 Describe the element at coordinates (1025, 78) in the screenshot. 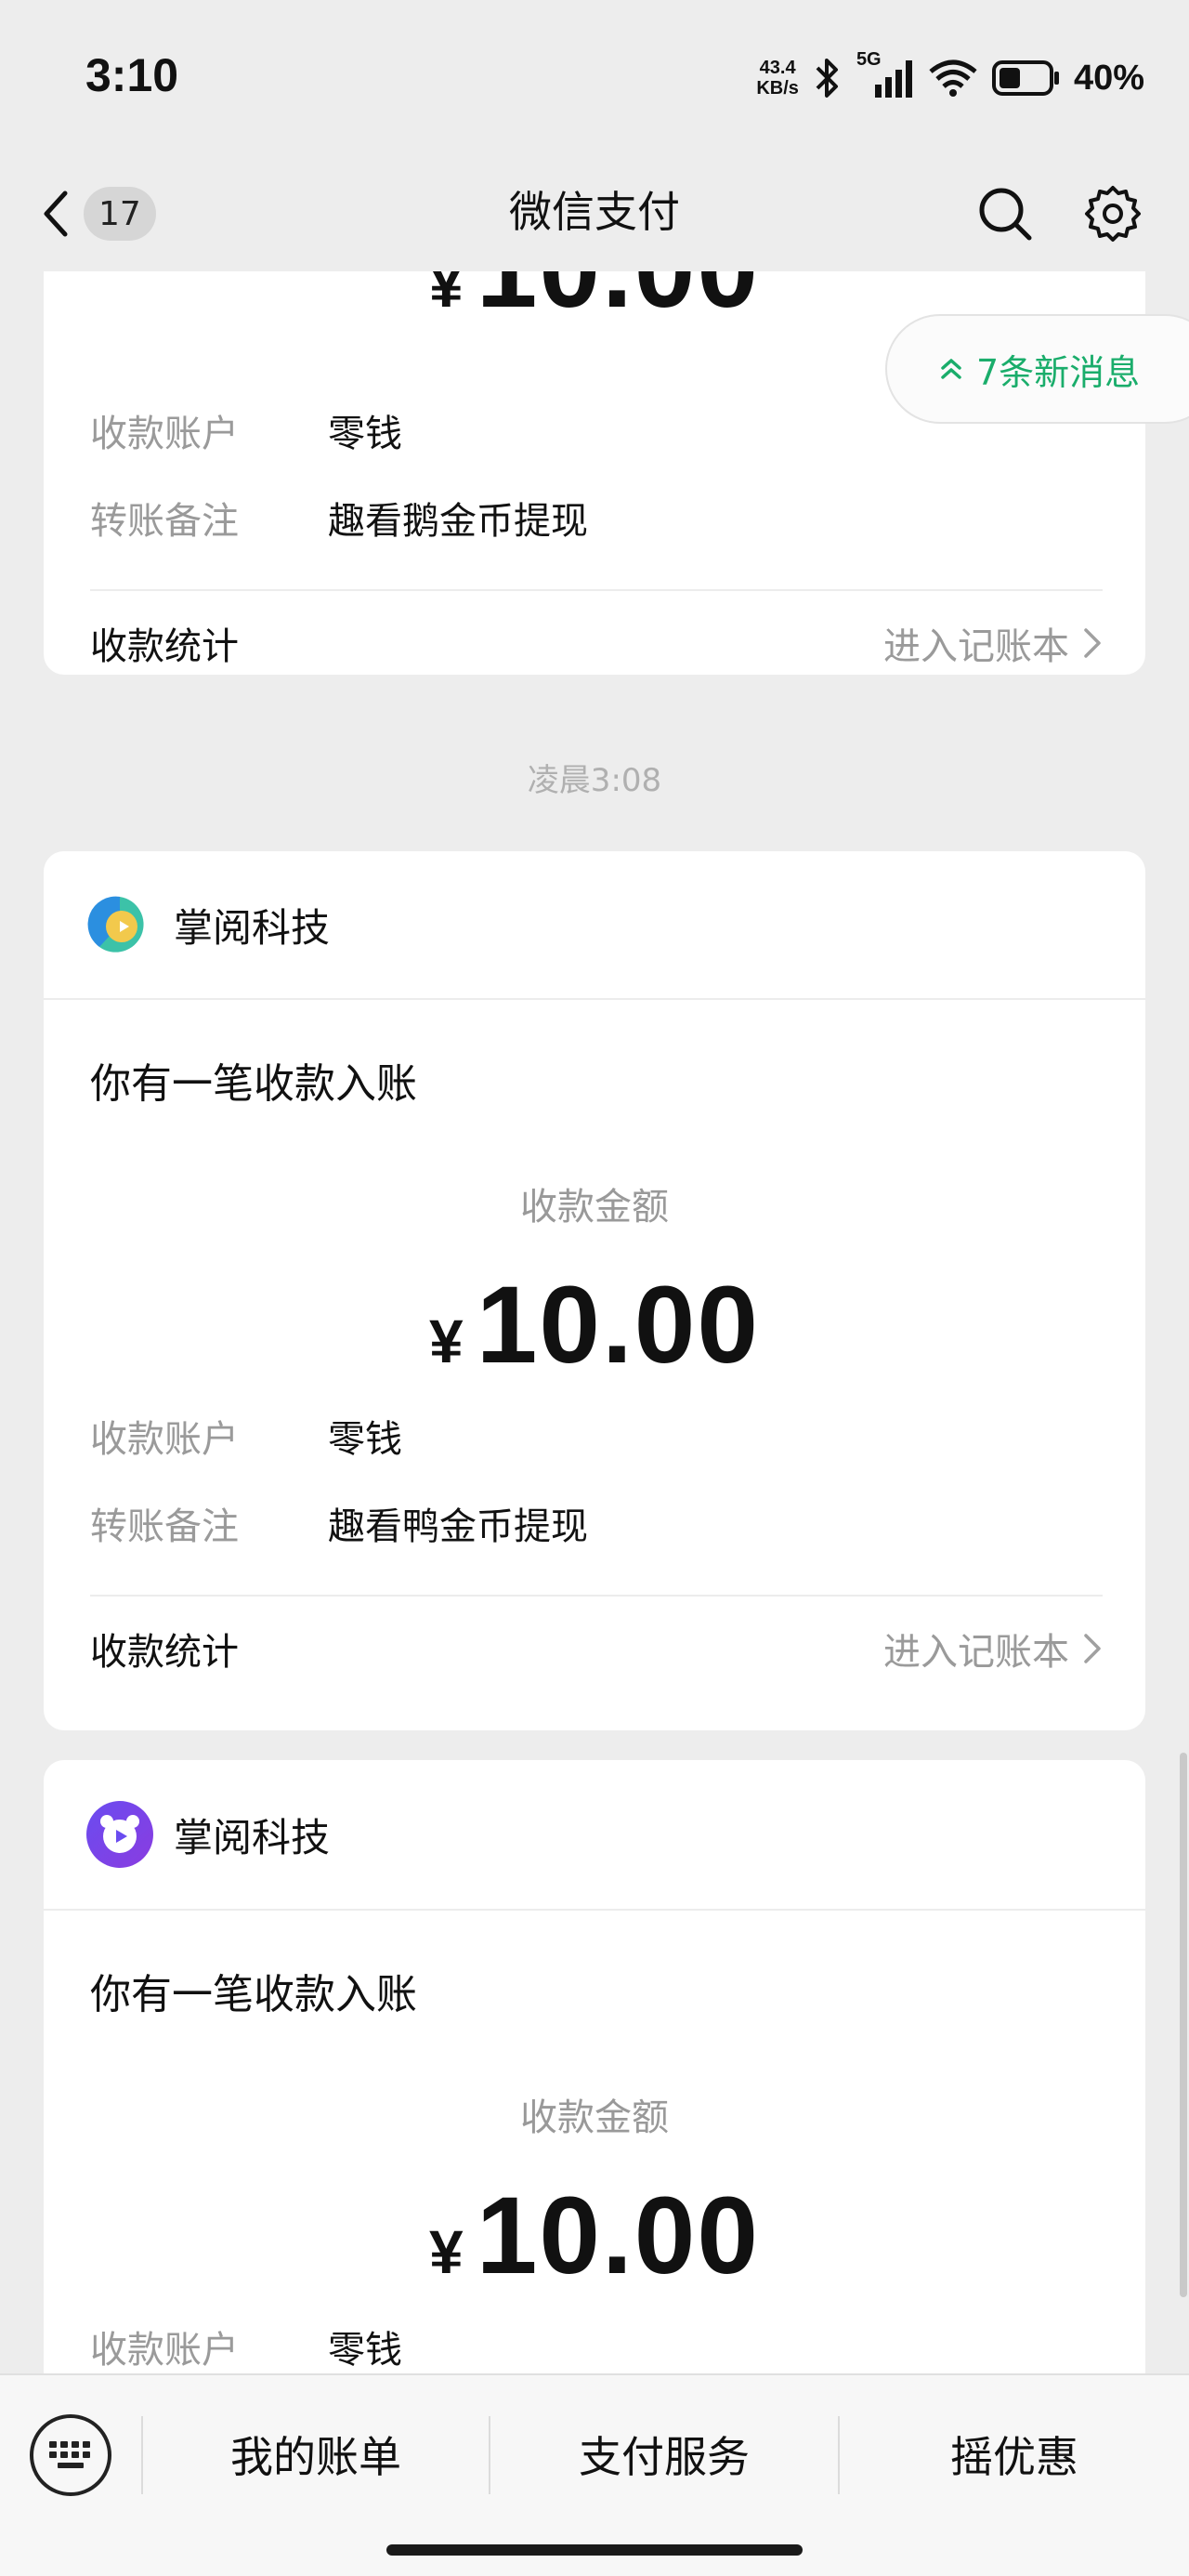

I see `battery-icon` at that location.